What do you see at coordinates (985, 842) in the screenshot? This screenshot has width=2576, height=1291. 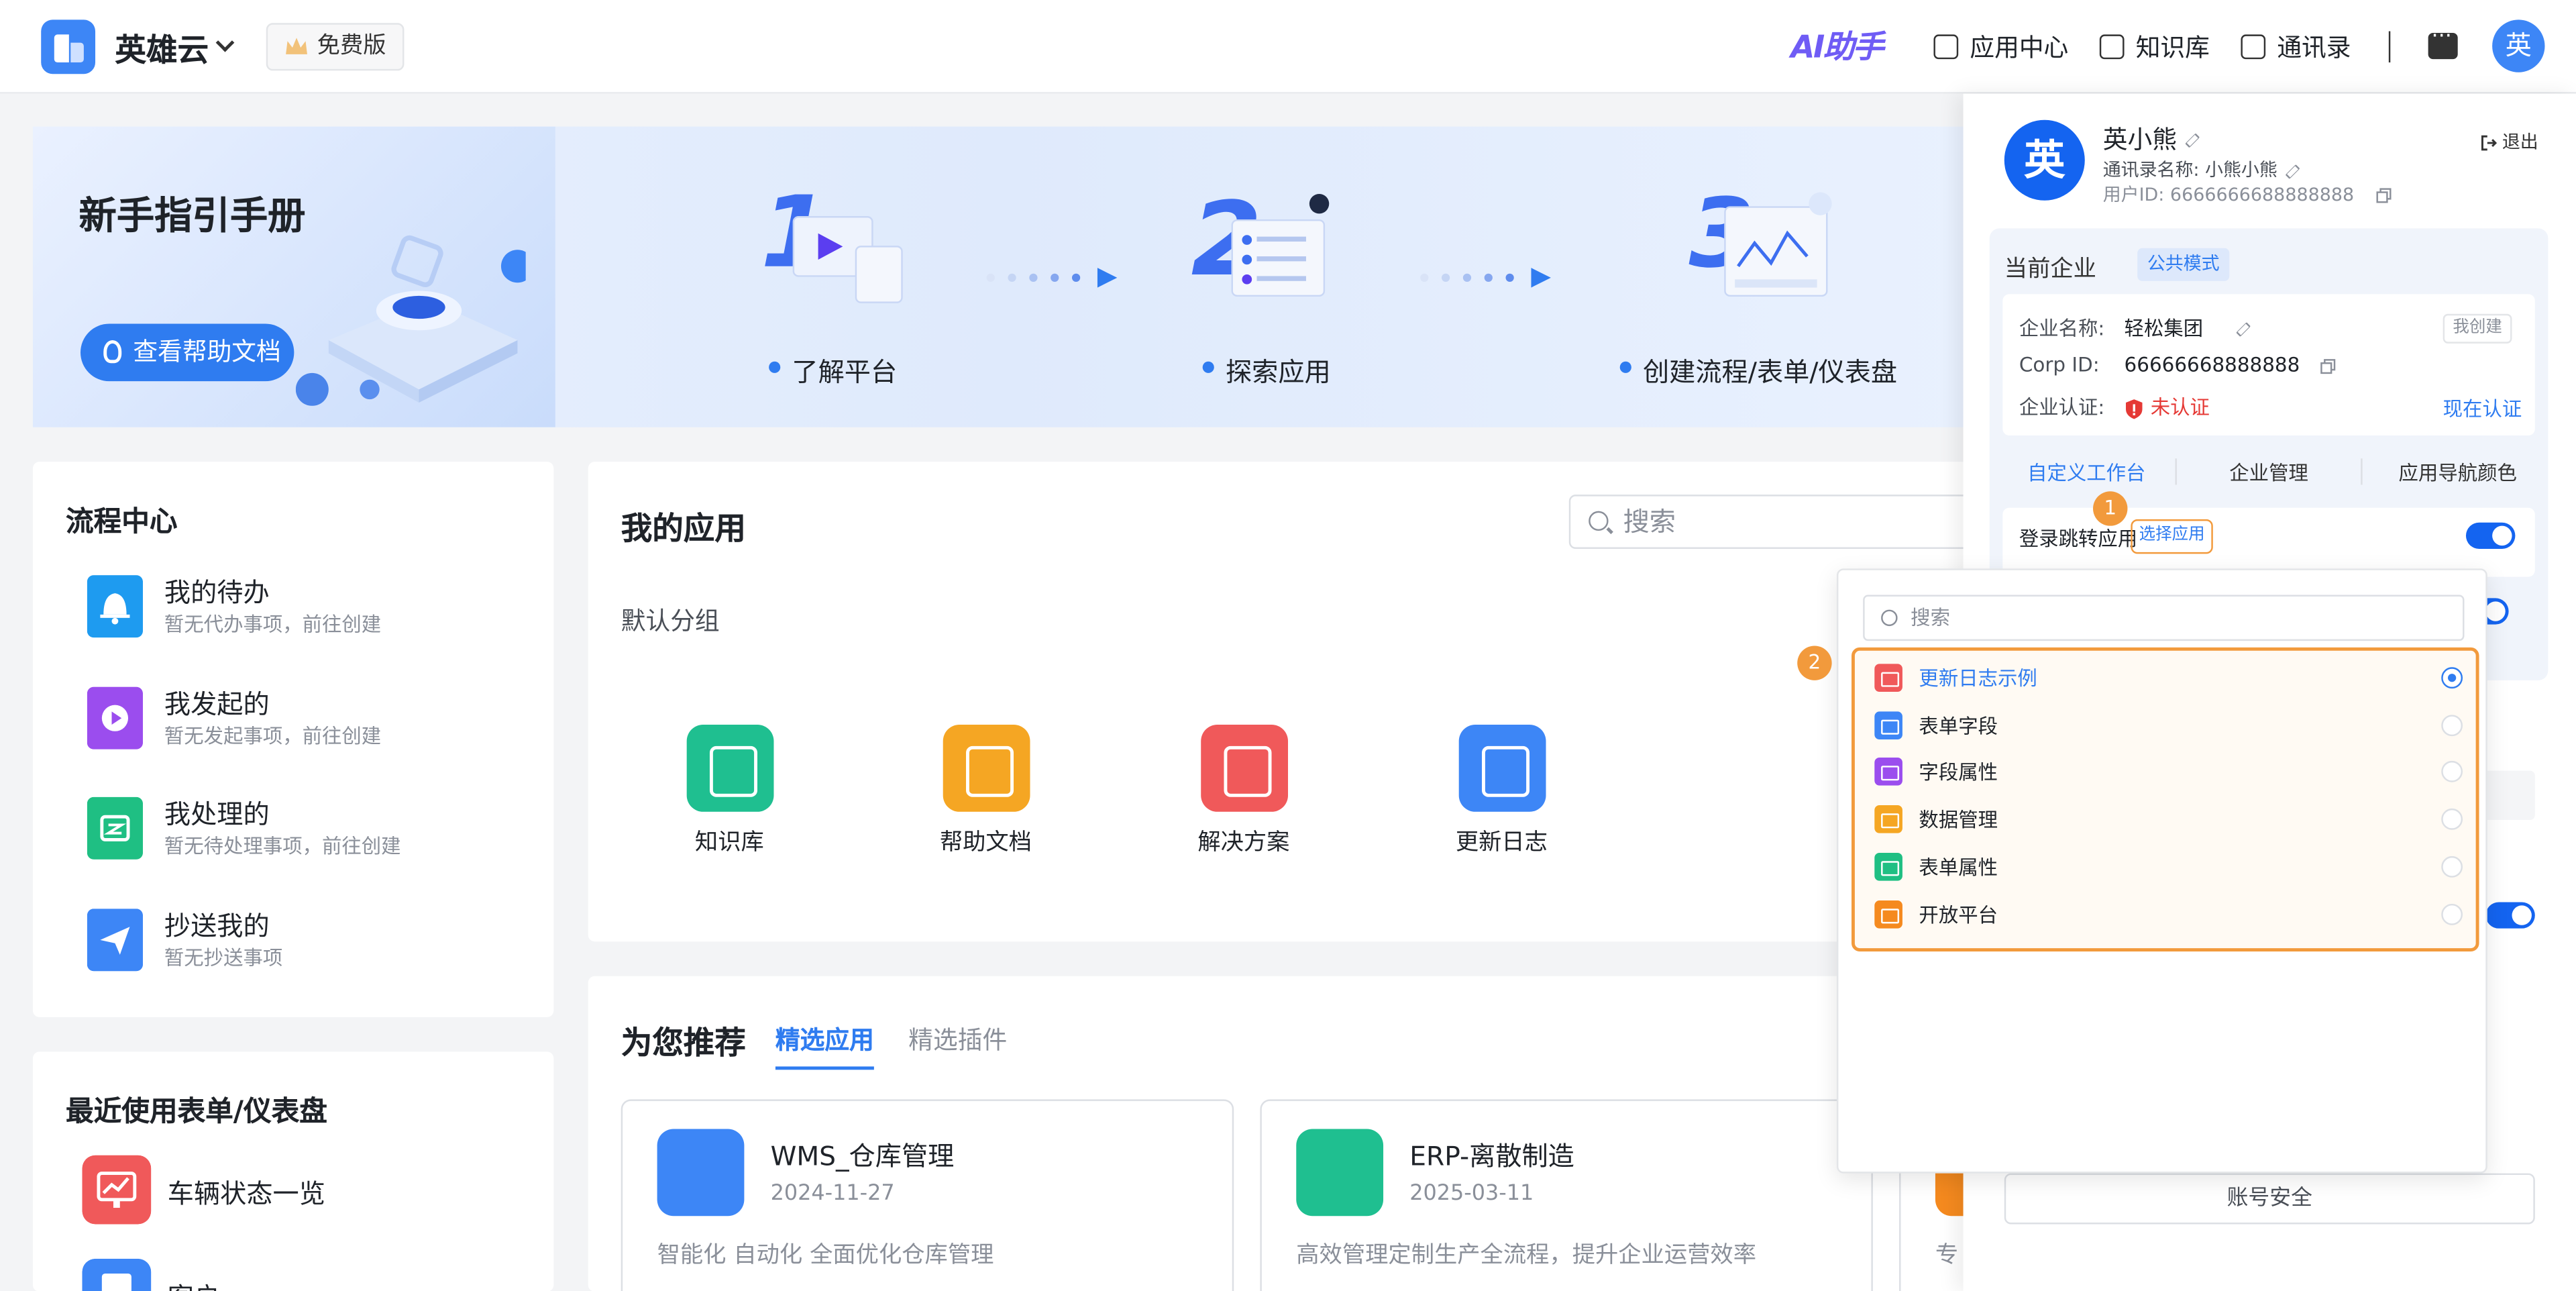 I see `app-label: 帮助文档` at bounding box center [985, 842].